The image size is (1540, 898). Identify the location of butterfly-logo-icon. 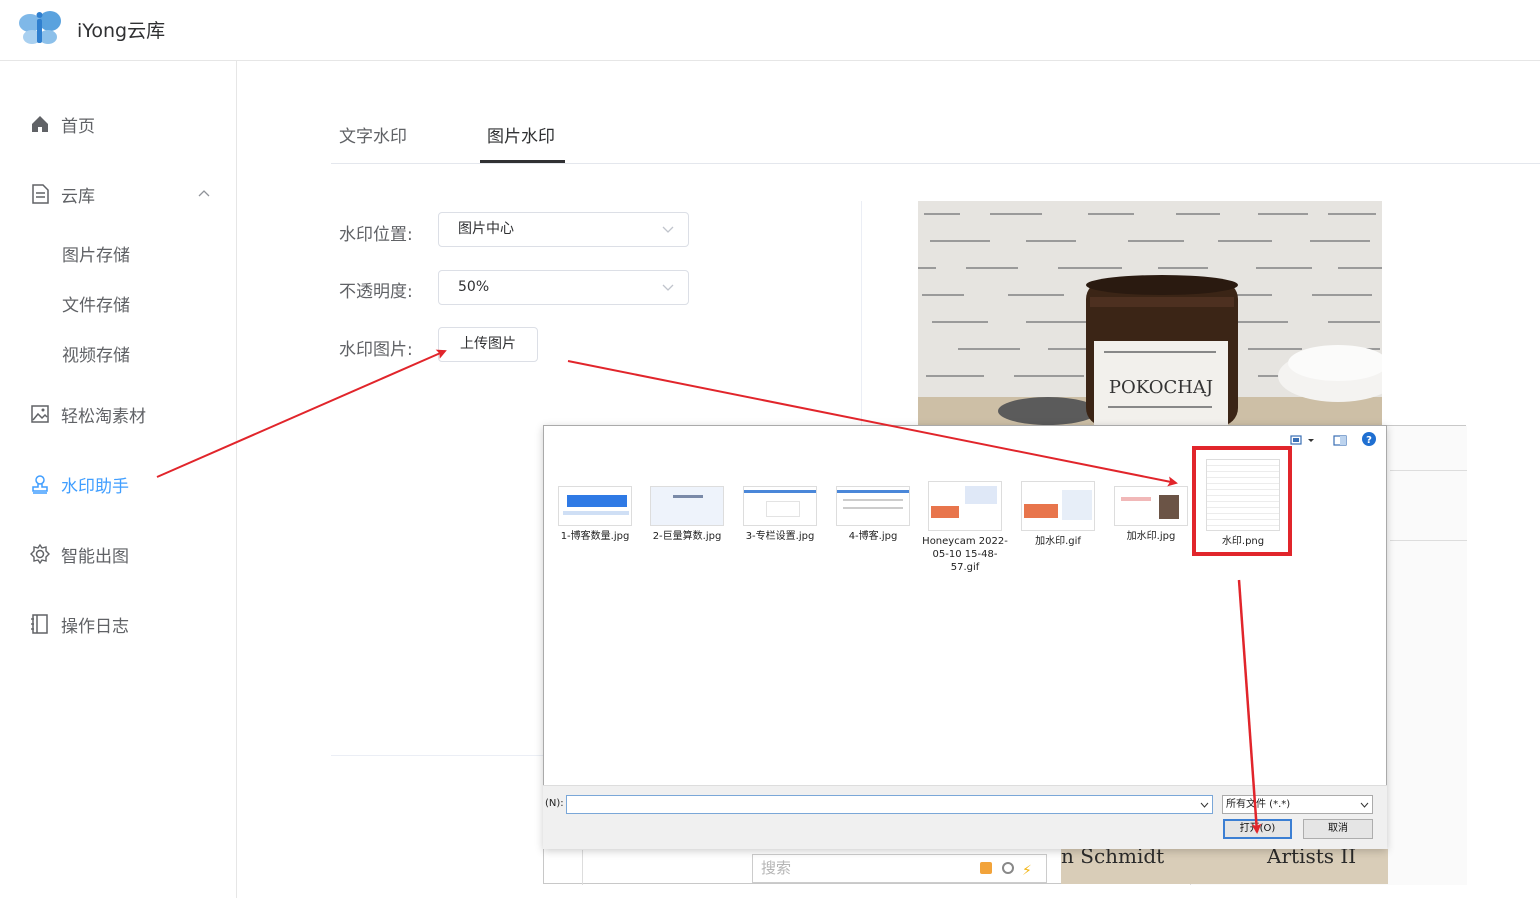
(40, 28).